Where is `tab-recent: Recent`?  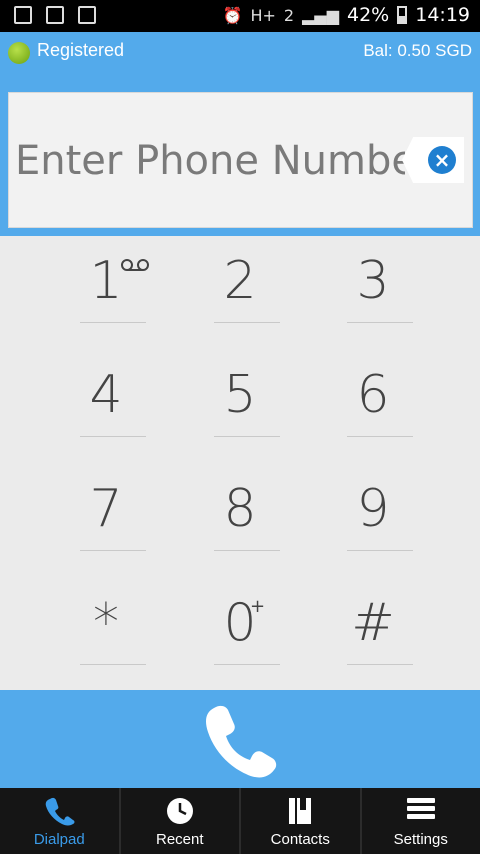 tab-recent: Recent is located at coordinates (181, 821).